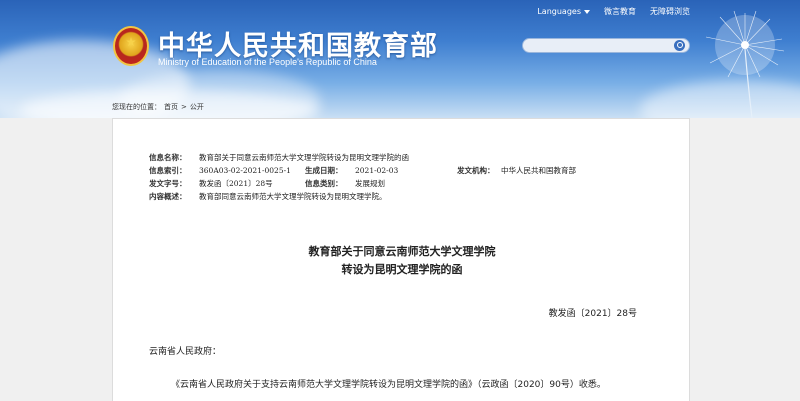 The height and width of the screenshot is (401, 800). Describe the element at coordinates (168, 183) in the screenshot. I see `info-docno-label: 发文字号：` at that location.